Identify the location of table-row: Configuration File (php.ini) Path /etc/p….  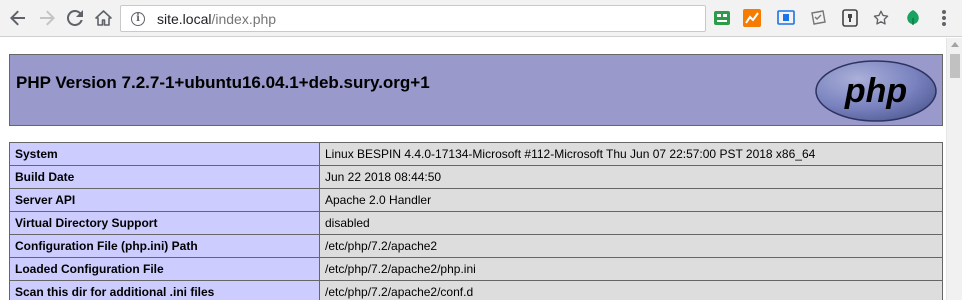
(476, 246).